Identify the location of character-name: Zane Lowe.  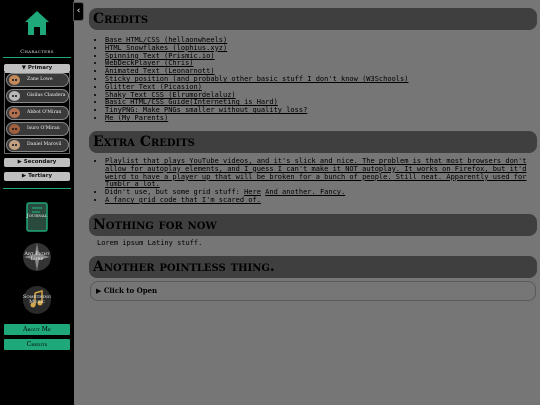
(40, 79).